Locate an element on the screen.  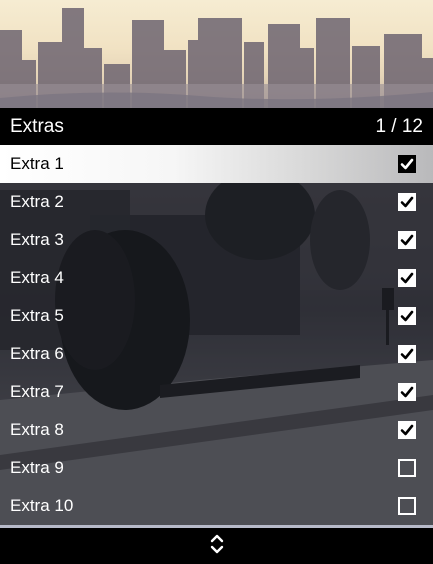
menu-item-label: Extra 5 is located at coordinates (37, 315).